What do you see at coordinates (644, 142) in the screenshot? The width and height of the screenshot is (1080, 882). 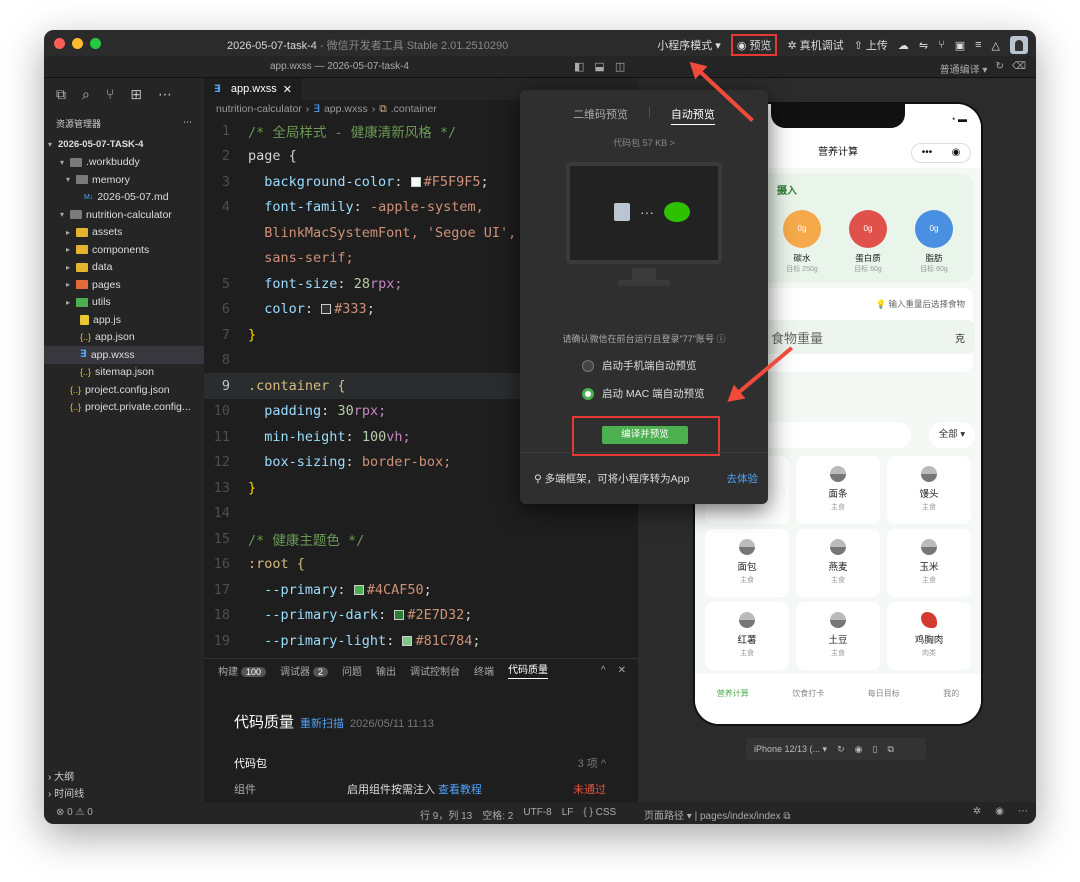 I see `package-size: 代码包 57 KB >` at bounding box center [644, 142].